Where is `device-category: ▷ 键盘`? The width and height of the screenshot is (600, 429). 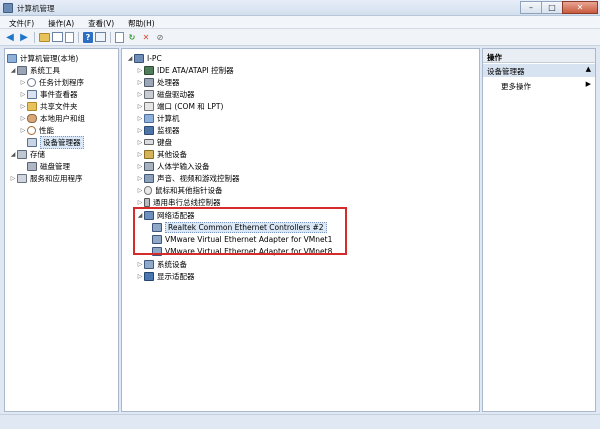
device-category: ▷ 键盘 is located at coordinates (154, 142).